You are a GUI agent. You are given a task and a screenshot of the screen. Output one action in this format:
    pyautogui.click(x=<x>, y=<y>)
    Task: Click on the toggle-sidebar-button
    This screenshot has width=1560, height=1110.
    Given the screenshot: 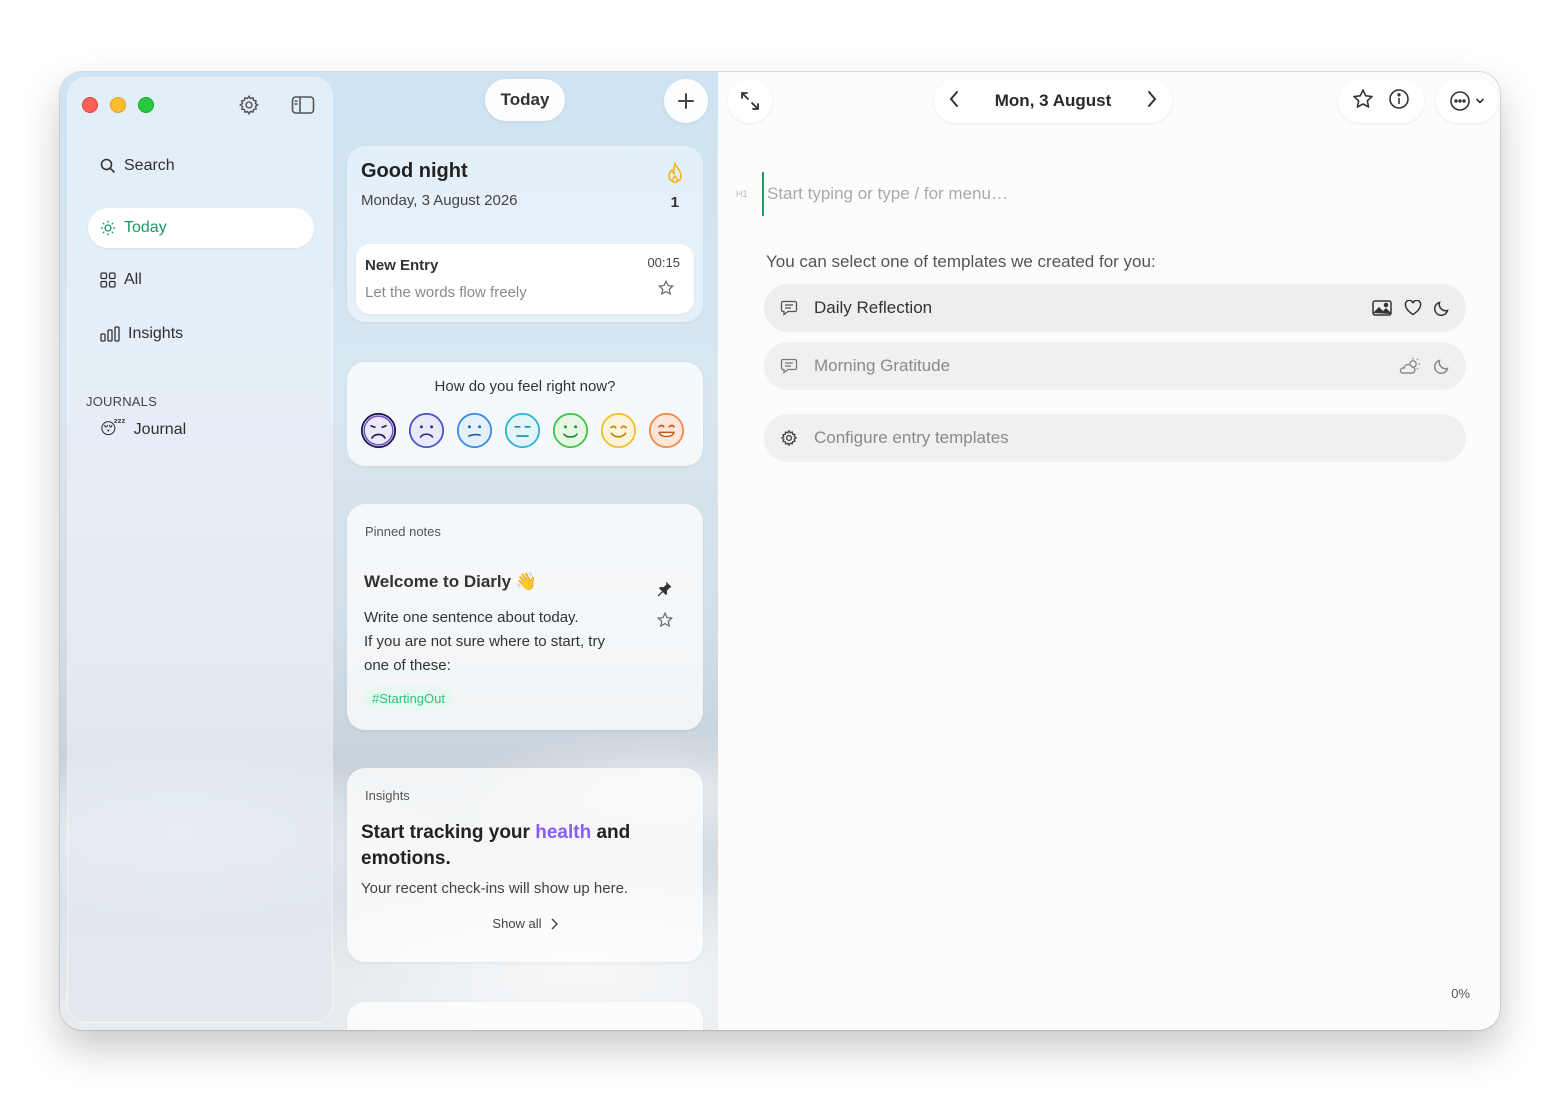 What is the action you would take?
    pyautogui.click(x=303, y=105)
    